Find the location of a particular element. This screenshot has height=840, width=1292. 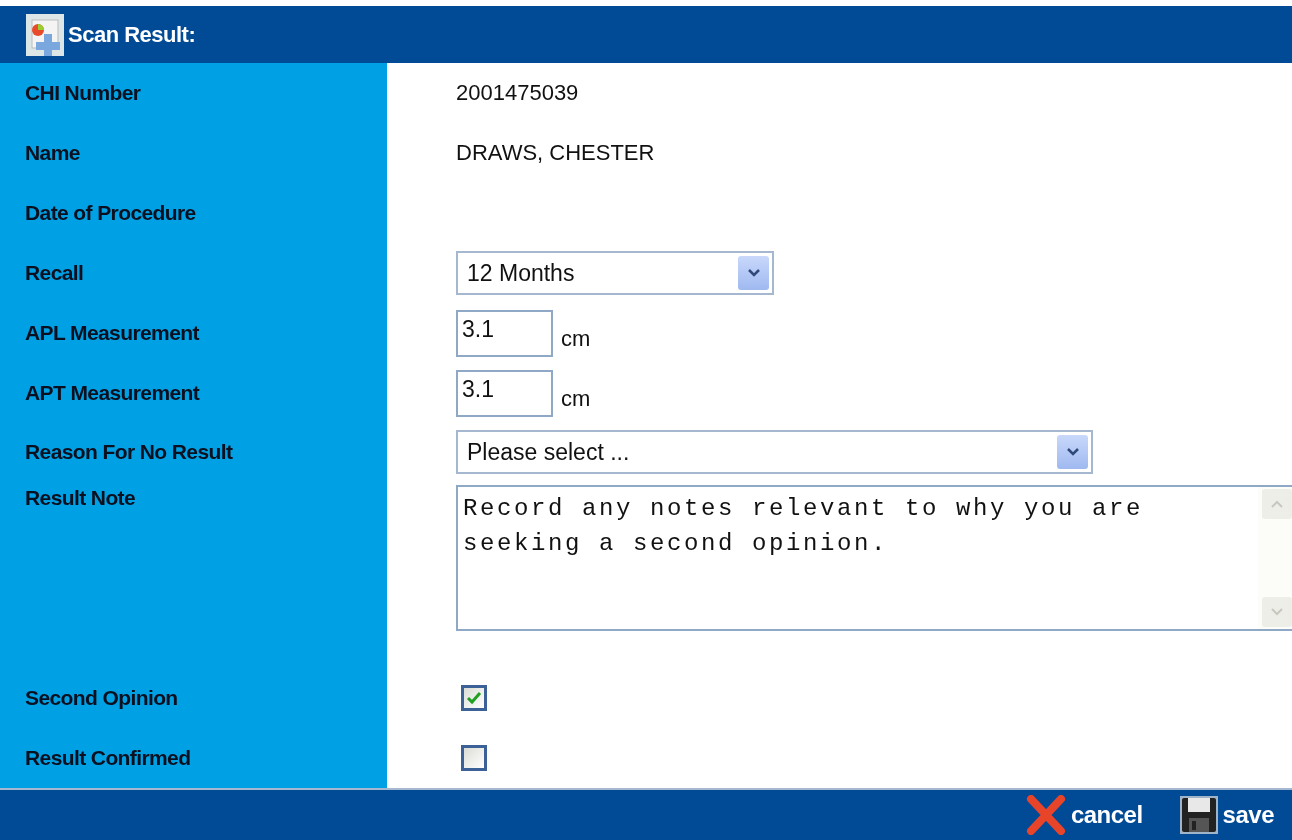

note-field: Record any notes relevant to why you are seeking a second opinion. is located at coordinates (857, 558).